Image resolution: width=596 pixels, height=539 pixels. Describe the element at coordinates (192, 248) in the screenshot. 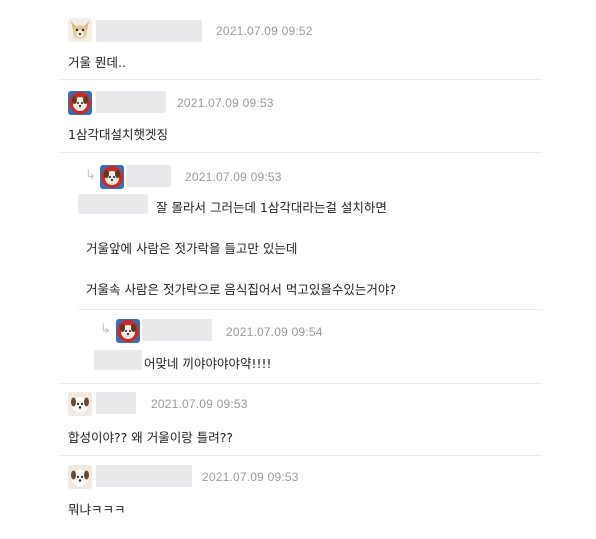

I see `comment-text: 거울앞에 사람은 젓가락을 들고만 있는데` at that location.